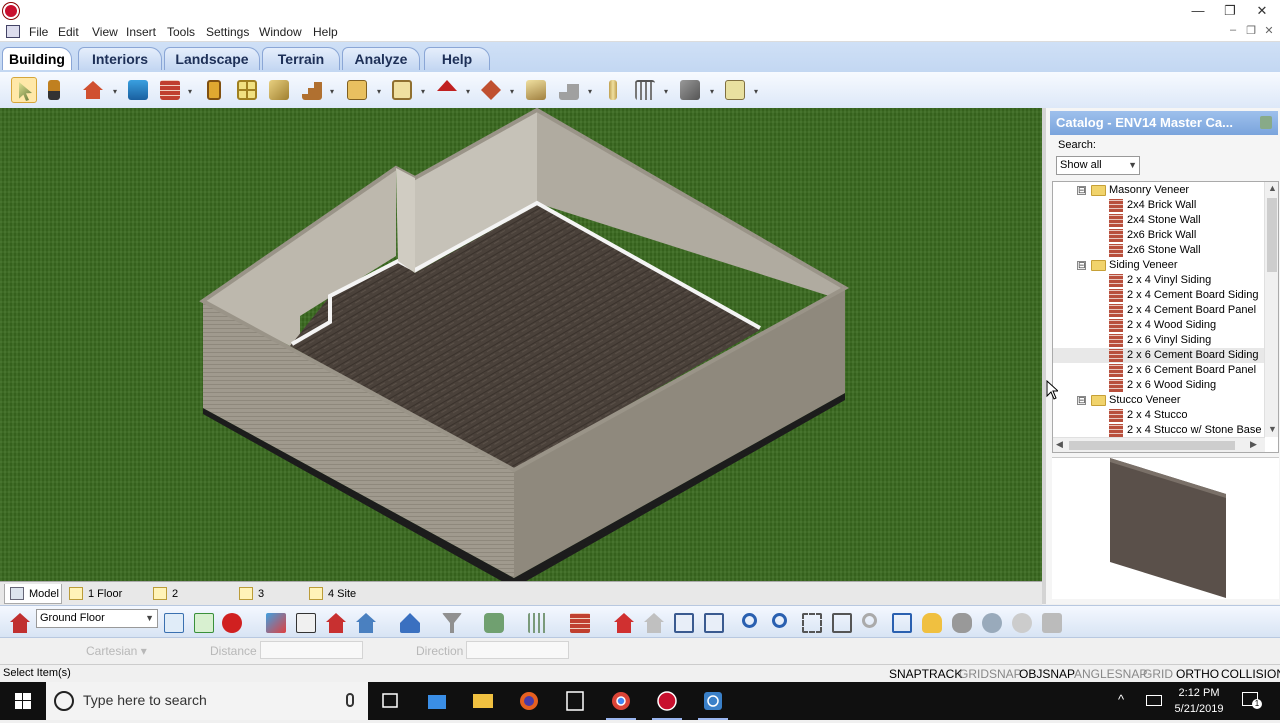  I want to click on render-icon, so click(306, 623).